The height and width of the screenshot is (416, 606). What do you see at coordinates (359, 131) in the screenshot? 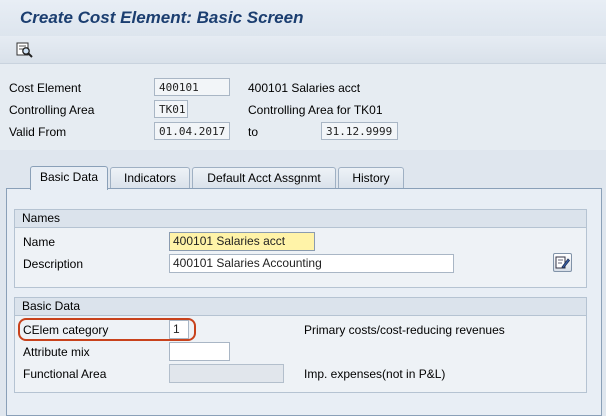
I see `valid-to-field: 31.12.9999` at bounding box center [359, 131].